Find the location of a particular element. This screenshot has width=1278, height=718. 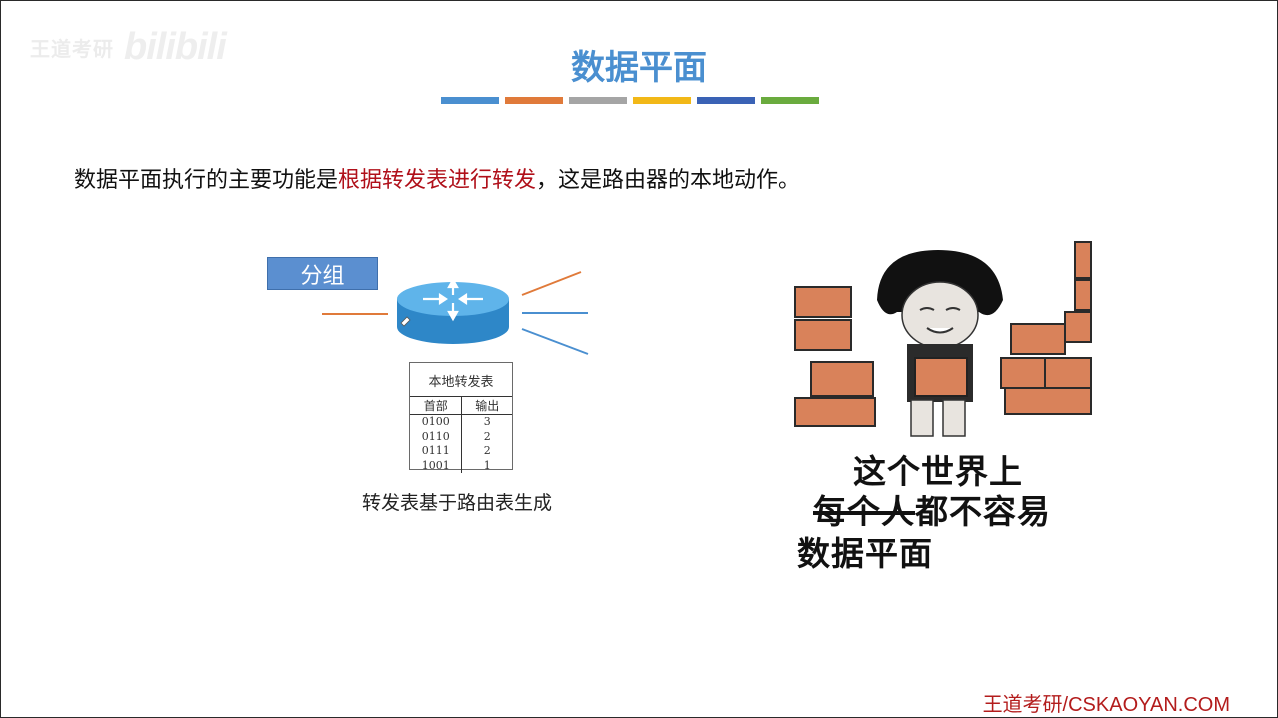

table-row: 0111 2 is located at coordinates (461, 451).